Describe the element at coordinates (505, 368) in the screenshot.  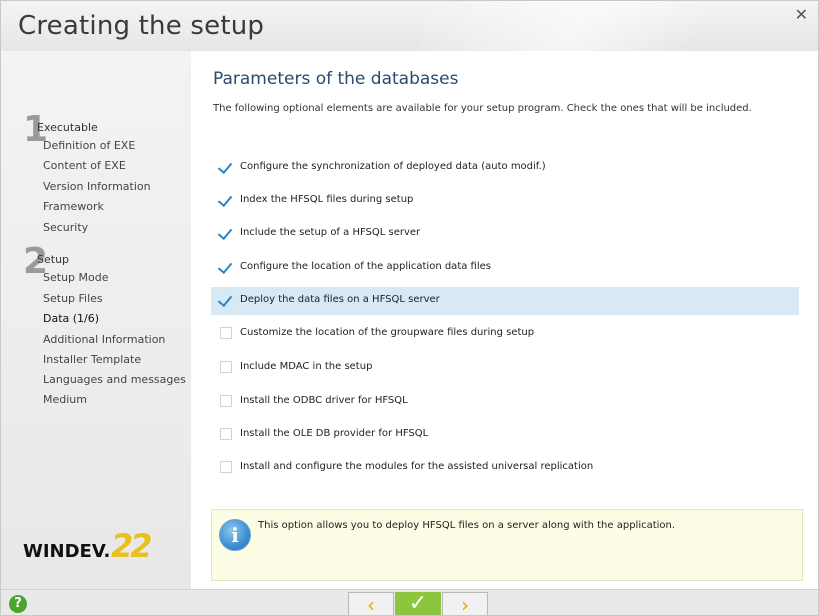
I see `option-row: Include MDAC in the setup` at that location.